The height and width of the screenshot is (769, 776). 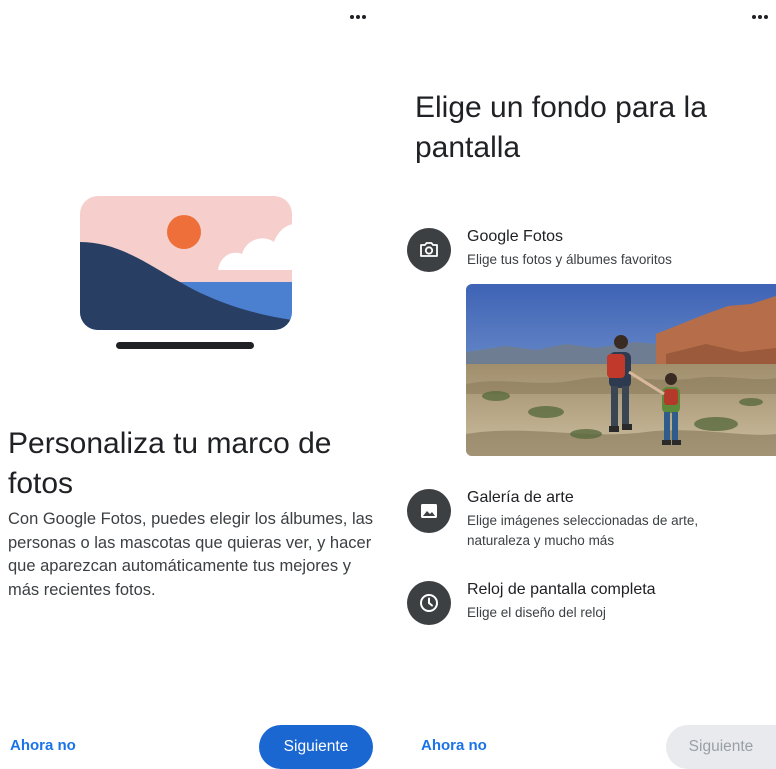 What do you see at coordinates (561, 589) in the screenshot?
I see `option-title: Reloj de pantalla completa` at bounding box center [561, 589].